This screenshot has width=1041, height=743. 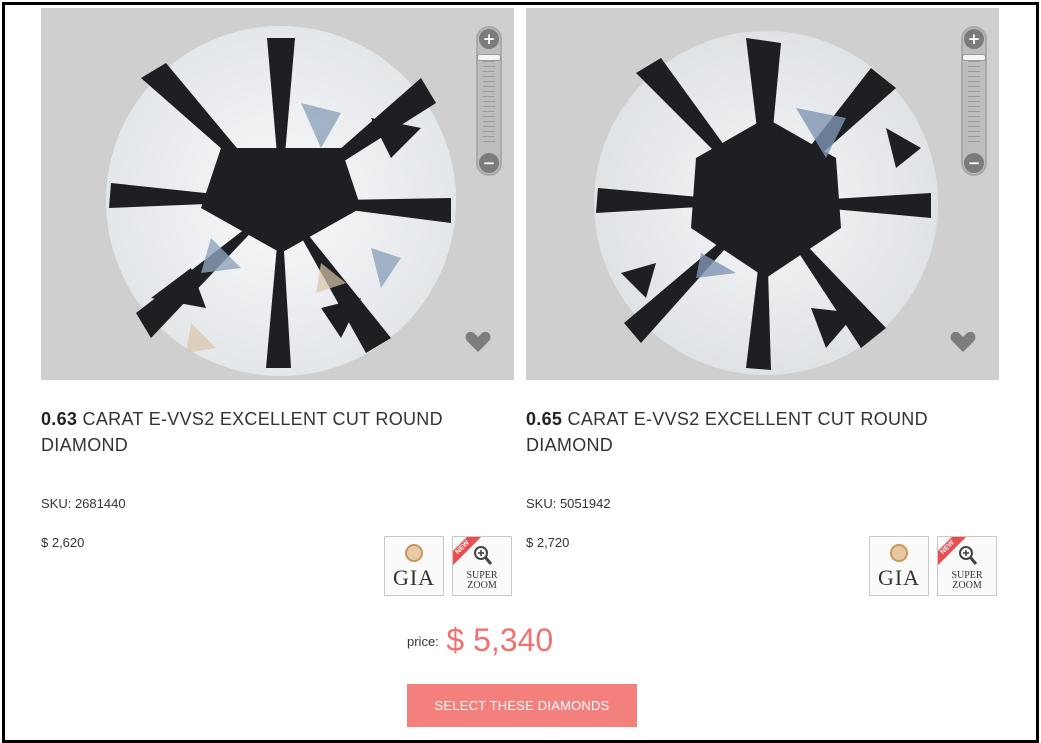 What do you see at coordinates (450, 567) in the screenshot?
I see `product-badges-1: GIA NEW SUPER ZOOM` at bounding box center [450, 567].